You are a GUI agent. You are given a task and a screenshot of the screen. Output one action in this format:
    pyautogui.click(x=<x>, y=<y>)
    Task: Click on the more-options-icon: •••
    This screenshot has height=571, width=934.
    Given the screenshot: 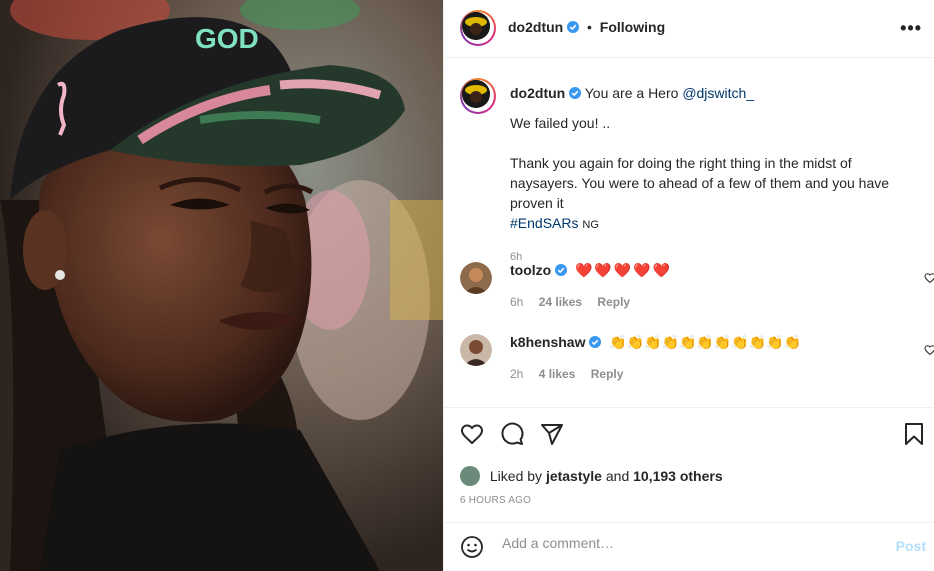 What is the action you would take?
    pyautogui.click(x=911, y=28)
    